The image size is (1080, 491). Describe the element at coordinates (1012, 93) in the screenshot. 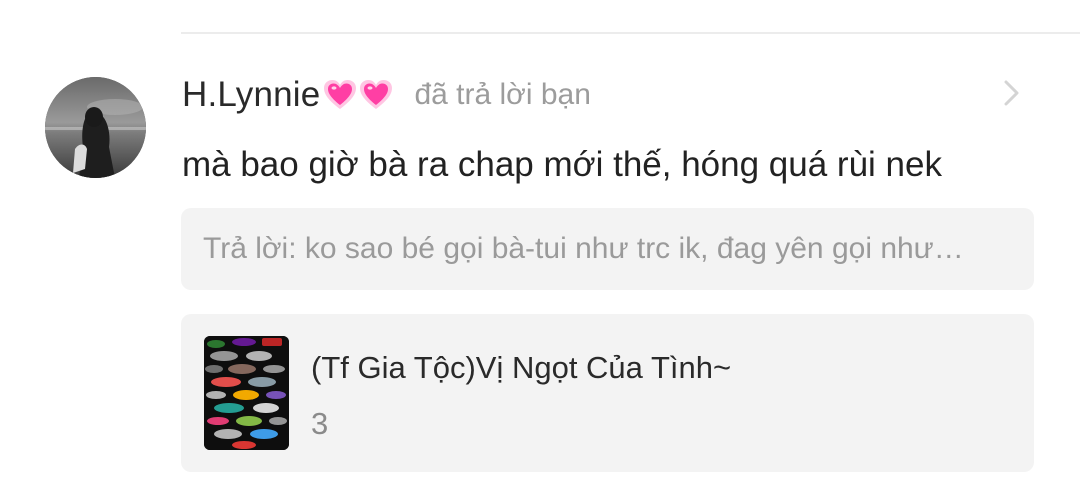

I see `chevron-right-icon` at that location.